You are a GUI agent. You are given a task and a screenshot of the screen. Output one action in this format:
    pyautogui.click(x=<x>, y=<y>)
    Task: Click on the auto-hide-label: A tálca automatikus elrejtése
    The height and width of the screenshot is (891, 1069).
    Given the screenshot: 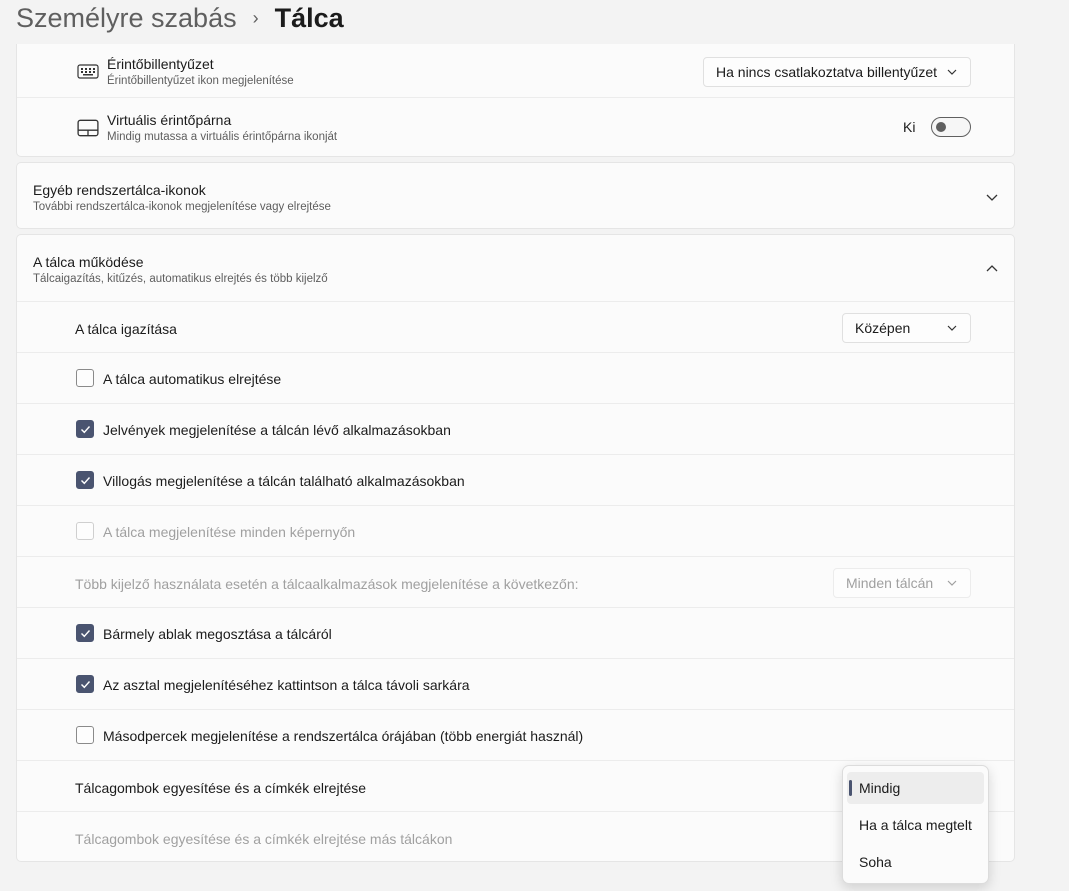 What is the action you would take?
    pyautogui.click(x=192, y=379)
    